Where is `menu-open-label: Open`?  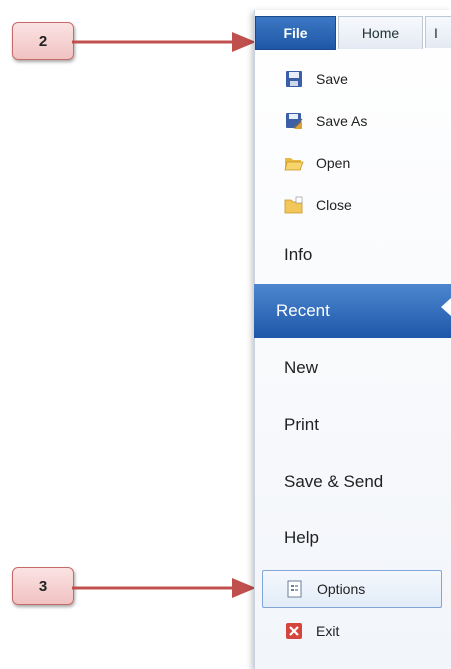
menu-open-label: Open is located at coordinates (333, 163).